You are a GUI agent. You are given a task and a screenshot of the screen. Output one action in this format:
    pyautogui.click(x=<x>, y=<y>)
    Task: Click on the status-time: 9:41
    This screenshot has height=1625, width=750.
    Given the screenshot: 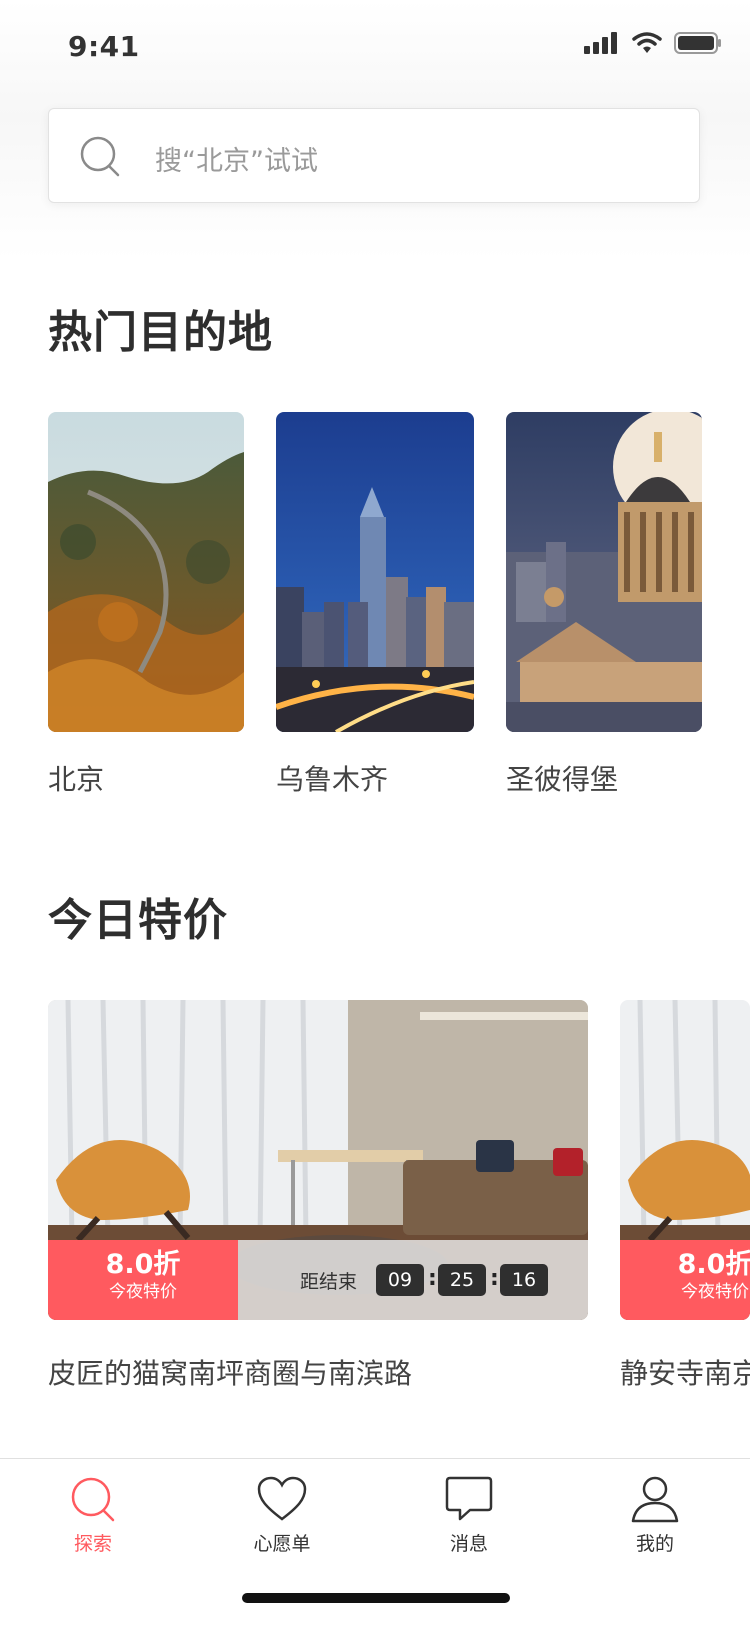 What is the action you would take?
    pyautogui.click(x=104, y=46)
    